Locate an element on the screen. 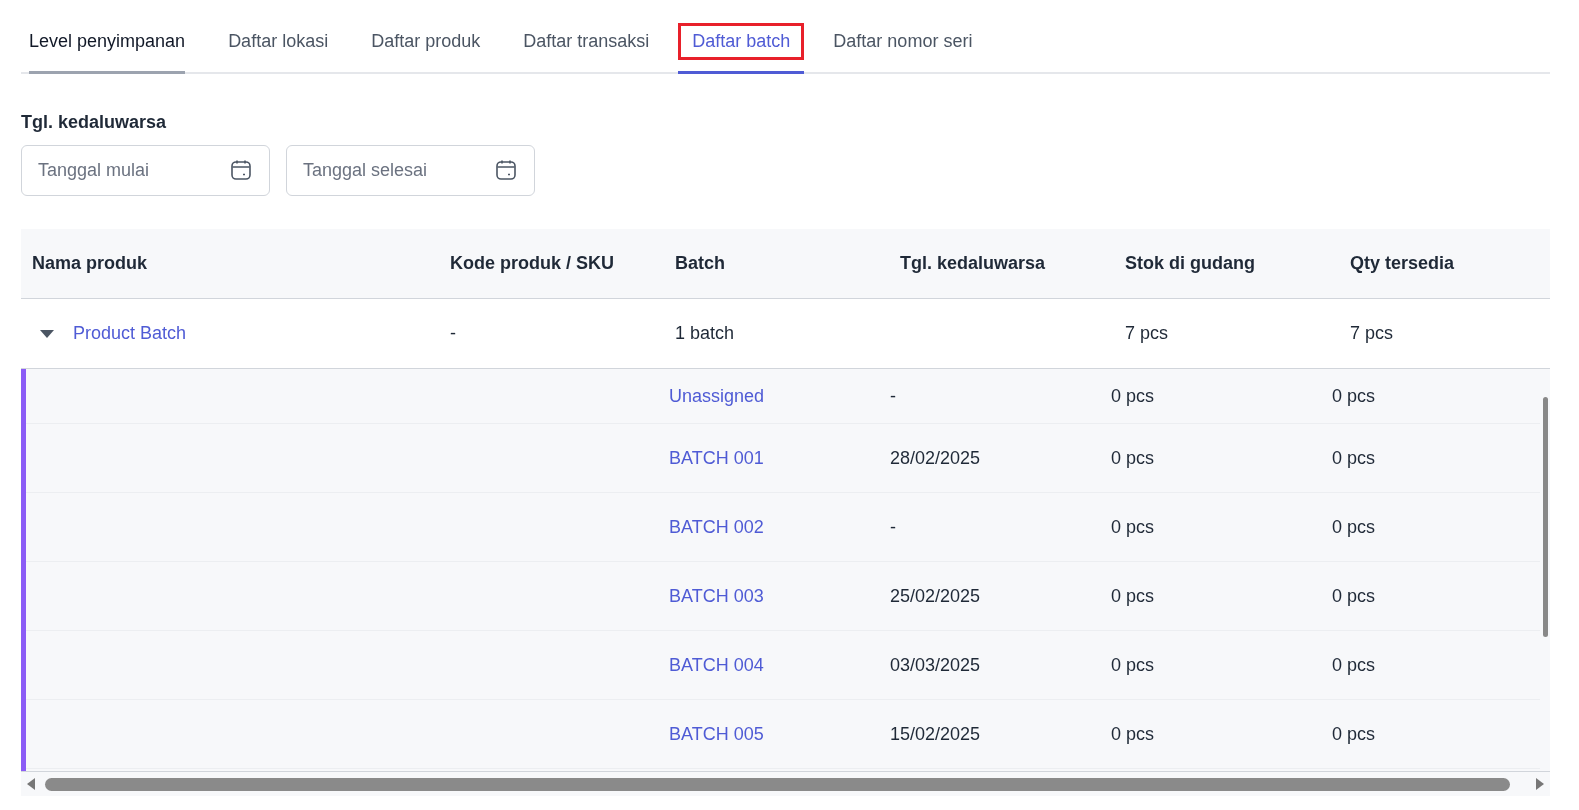  batch-link: BATCH 005 is located at coordinates (716, 733).